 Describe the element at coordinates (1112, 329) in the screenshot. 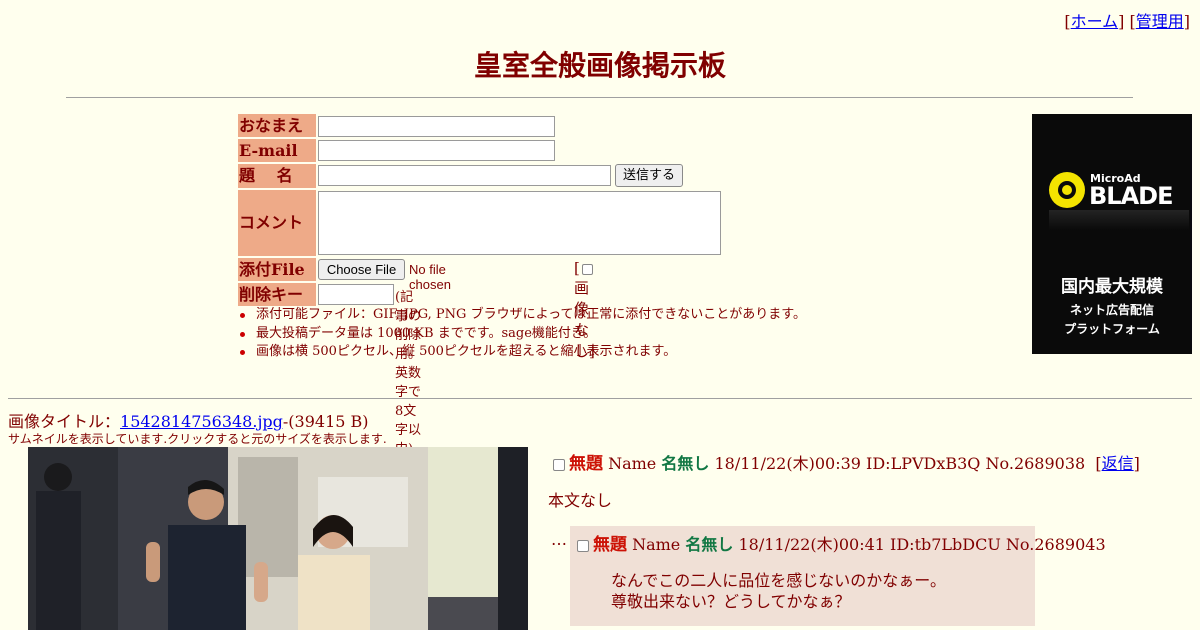

I see `ad-tagline: プラットフォーム` at that location.